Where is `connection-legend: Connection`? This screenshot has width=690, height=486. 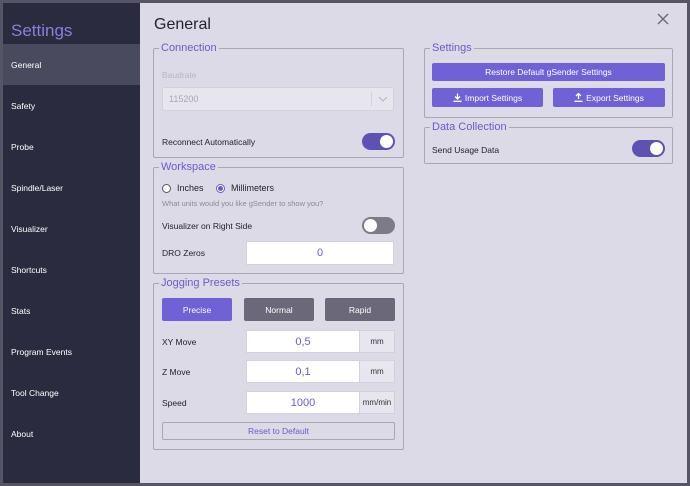
connection-legend: Connection is located at coordinates (189, 48).